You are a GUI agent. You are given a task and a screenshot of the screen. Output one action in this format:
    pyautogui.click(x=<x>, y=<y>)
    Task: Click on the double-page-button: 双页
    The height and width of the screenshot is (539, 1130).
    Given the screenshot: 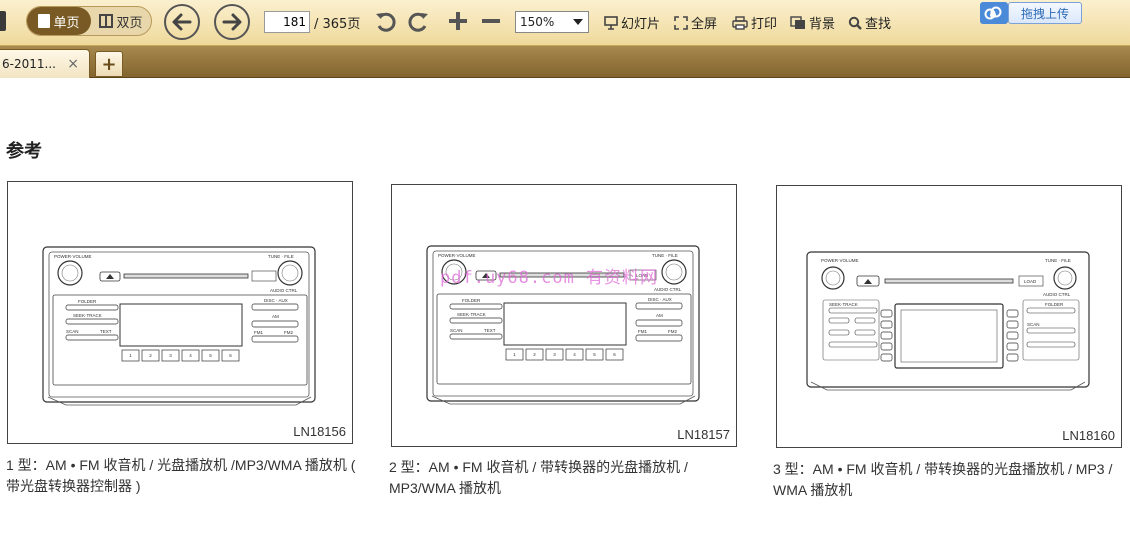 What is the action you would take?
    pyautogui.click(x=121, y=21)
    